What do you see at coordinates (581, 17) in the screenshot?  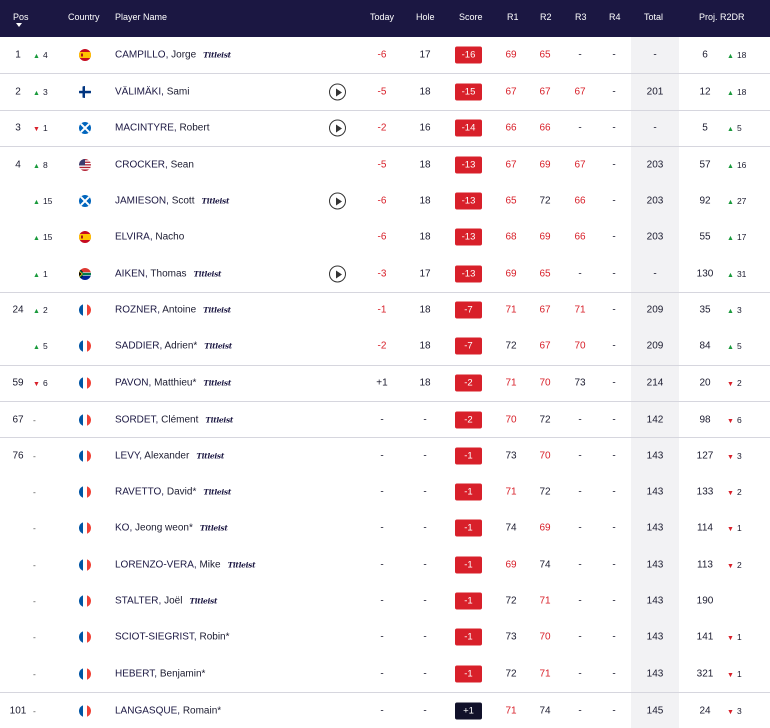 I see `col-r3-header: R3` at bounding box center [581, 17].